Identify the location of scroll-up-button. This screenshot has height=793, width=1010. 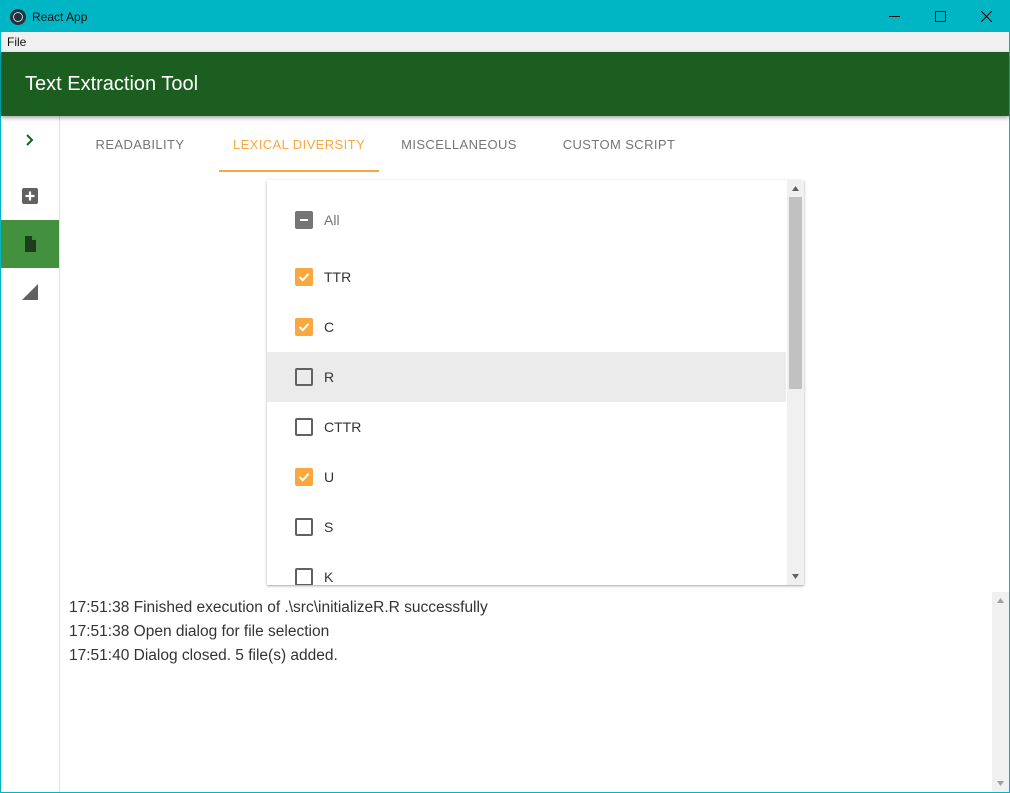
(795, 188).